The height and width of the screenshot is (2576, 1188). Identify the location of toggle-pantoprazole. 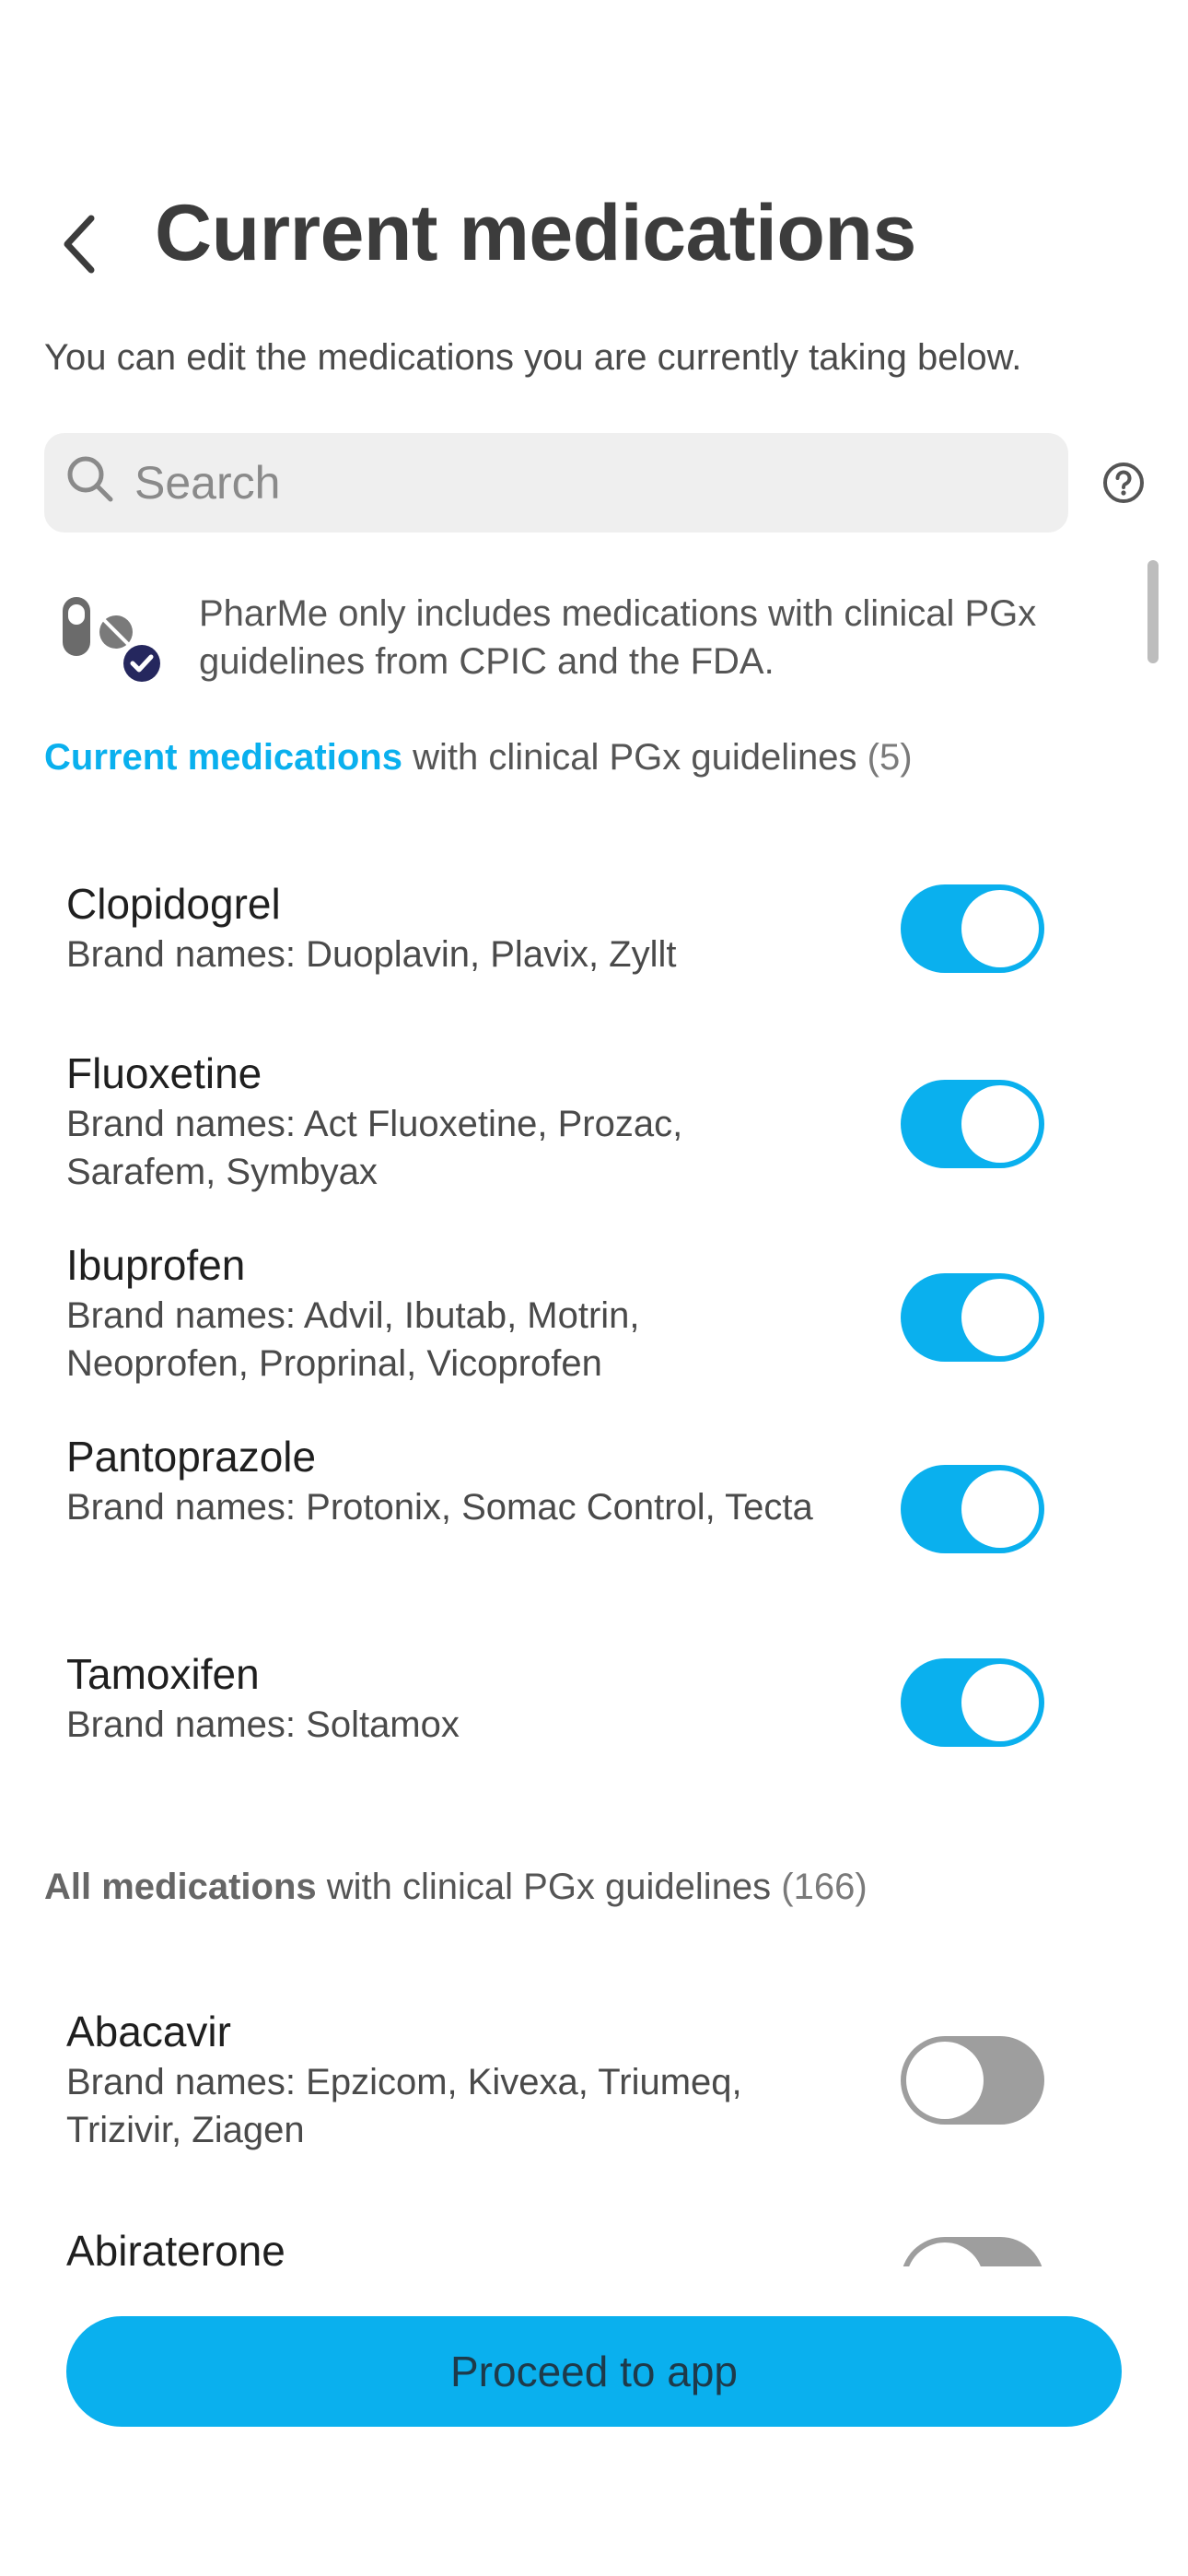
(973, 1509).